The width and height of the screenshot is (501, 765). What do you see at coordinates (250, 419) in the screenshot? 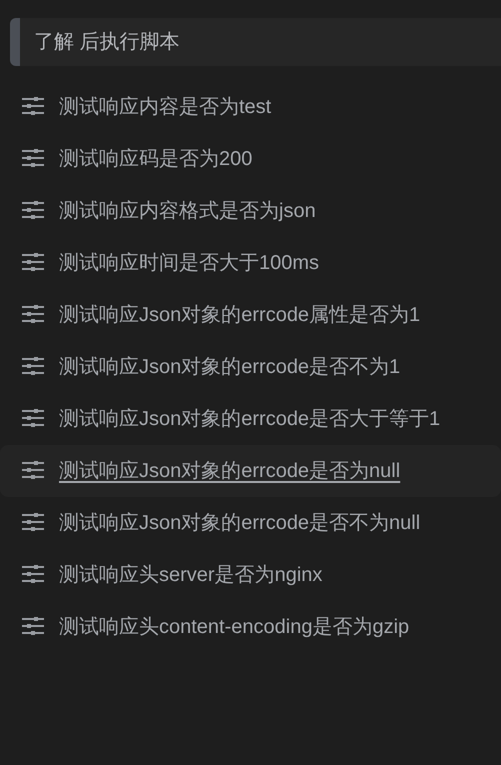
I see `script-link: 测试响应Json对象的errcode是否大于等于1` at bounding box center [250, 419].